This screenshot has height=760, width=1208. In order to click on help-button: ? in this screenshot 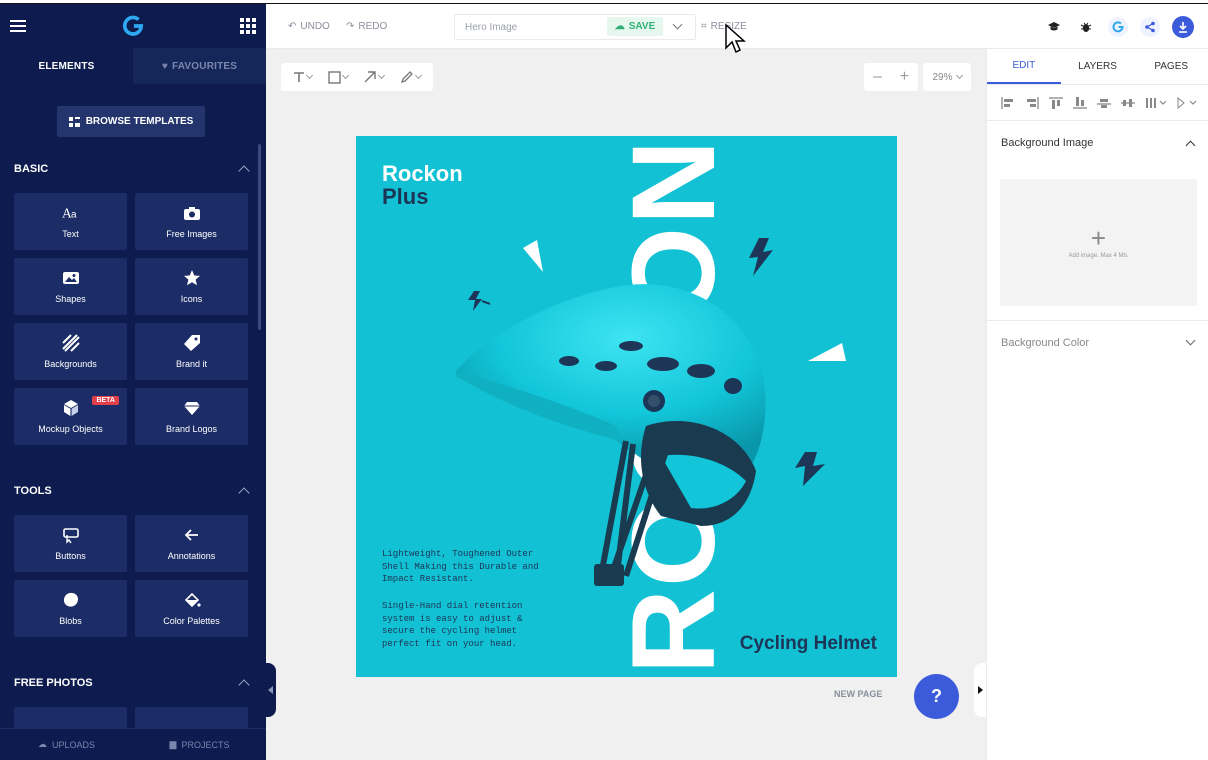, I will do `click(936, 696)`.